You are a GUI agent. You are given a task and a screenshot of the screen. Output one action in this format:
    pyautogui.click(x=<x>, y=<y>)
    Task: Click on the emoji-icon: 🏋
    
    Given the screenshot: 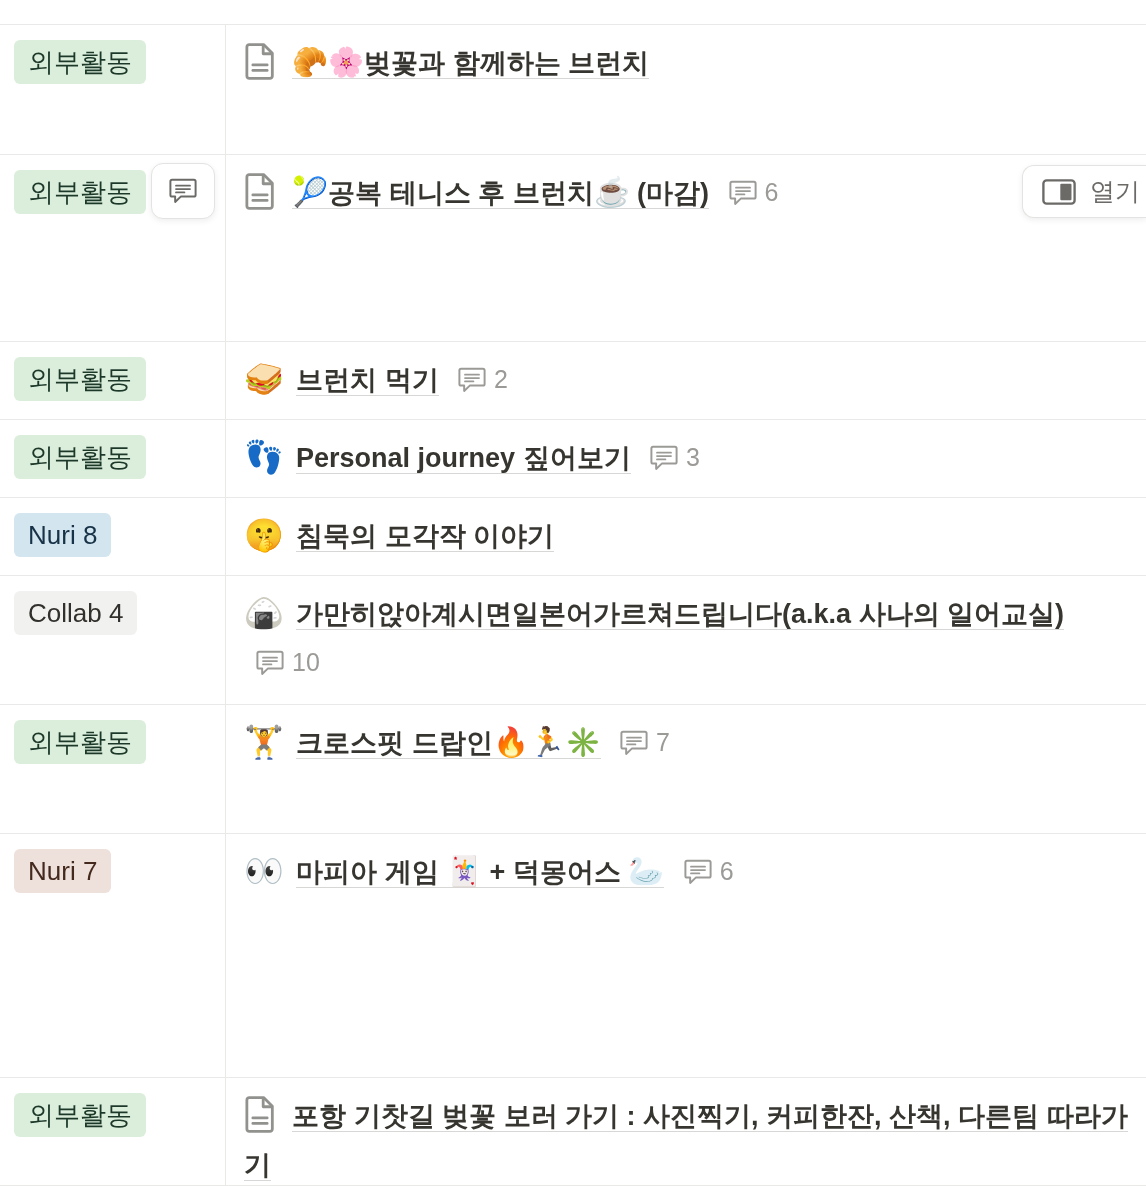 What is the action you would take?
    pyautogui.click(x=264, y=741)
    